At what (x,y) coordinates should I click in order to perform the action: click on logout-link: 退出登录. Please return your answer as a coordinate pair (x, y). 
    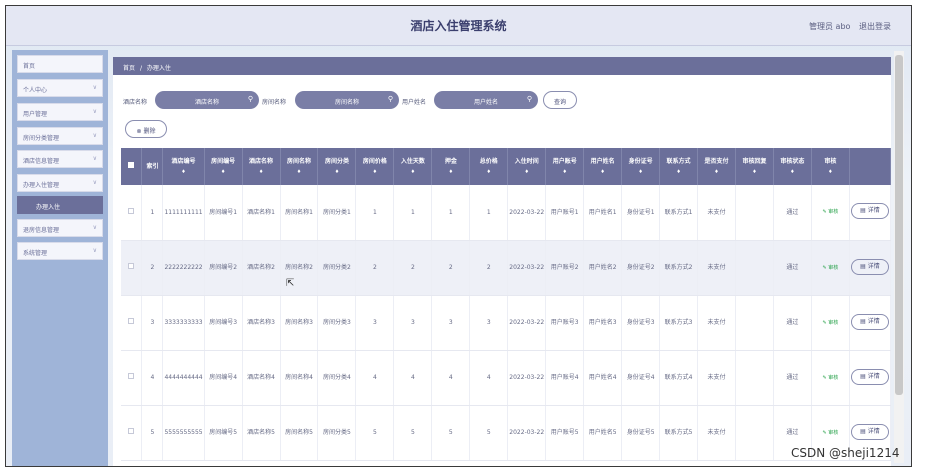
    Looking at the image, I should click on (875, 26).